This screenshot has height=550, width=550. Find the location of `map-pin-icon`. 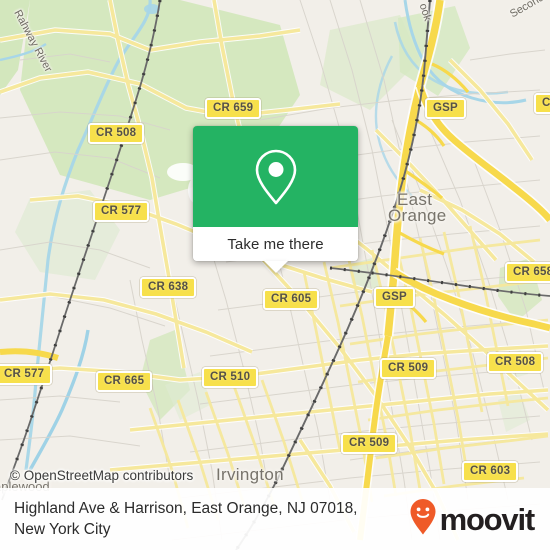

map-pin-icon is located at coordinates (276, 177).